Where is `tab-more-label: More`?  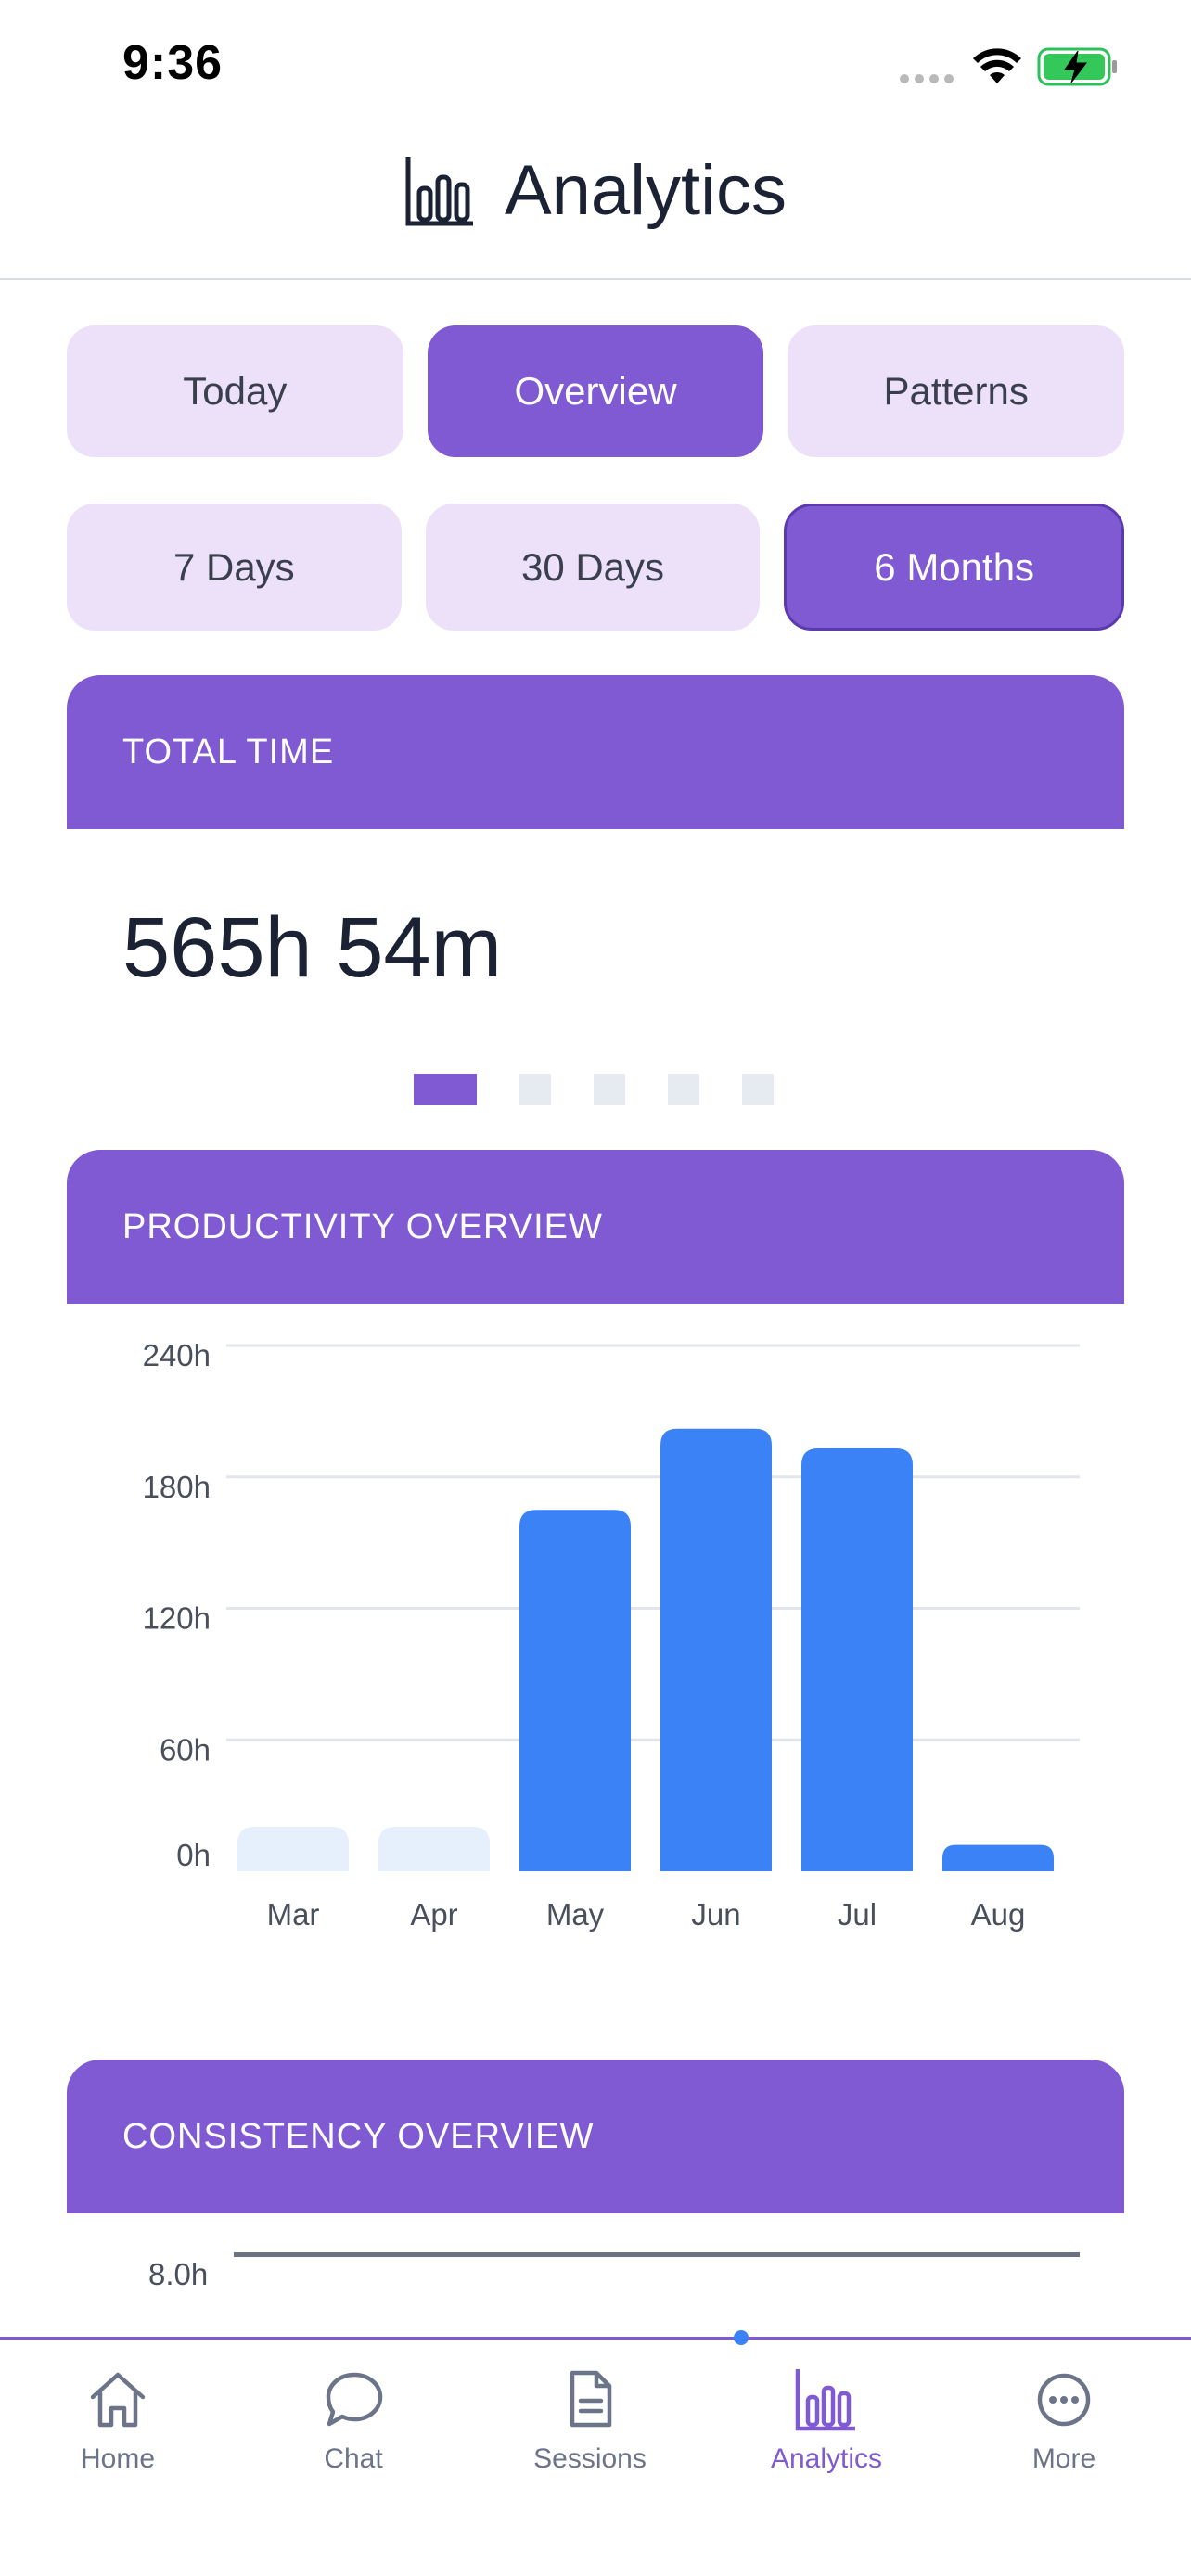 tab-more-label: More is located at coordinates (1063, 2459).